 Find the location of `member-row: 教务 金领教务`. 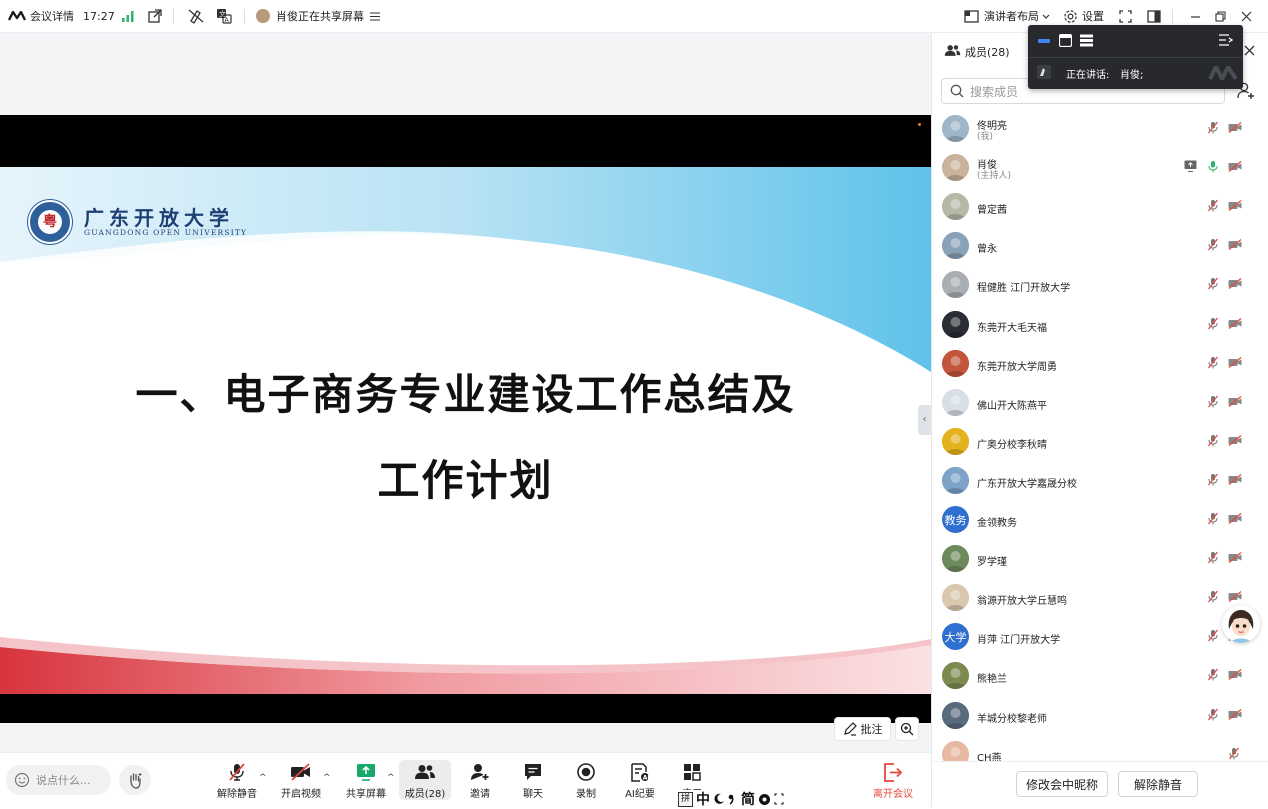

member-row: 教务 金领教务 is located at coordinates (1100, 519).